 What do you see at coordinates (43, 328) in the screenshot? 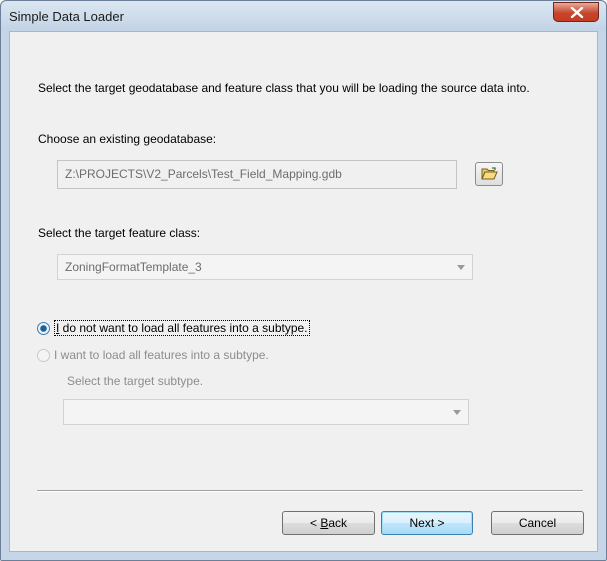
I see `no-subtype-radio` at bounding box center [43, 328].